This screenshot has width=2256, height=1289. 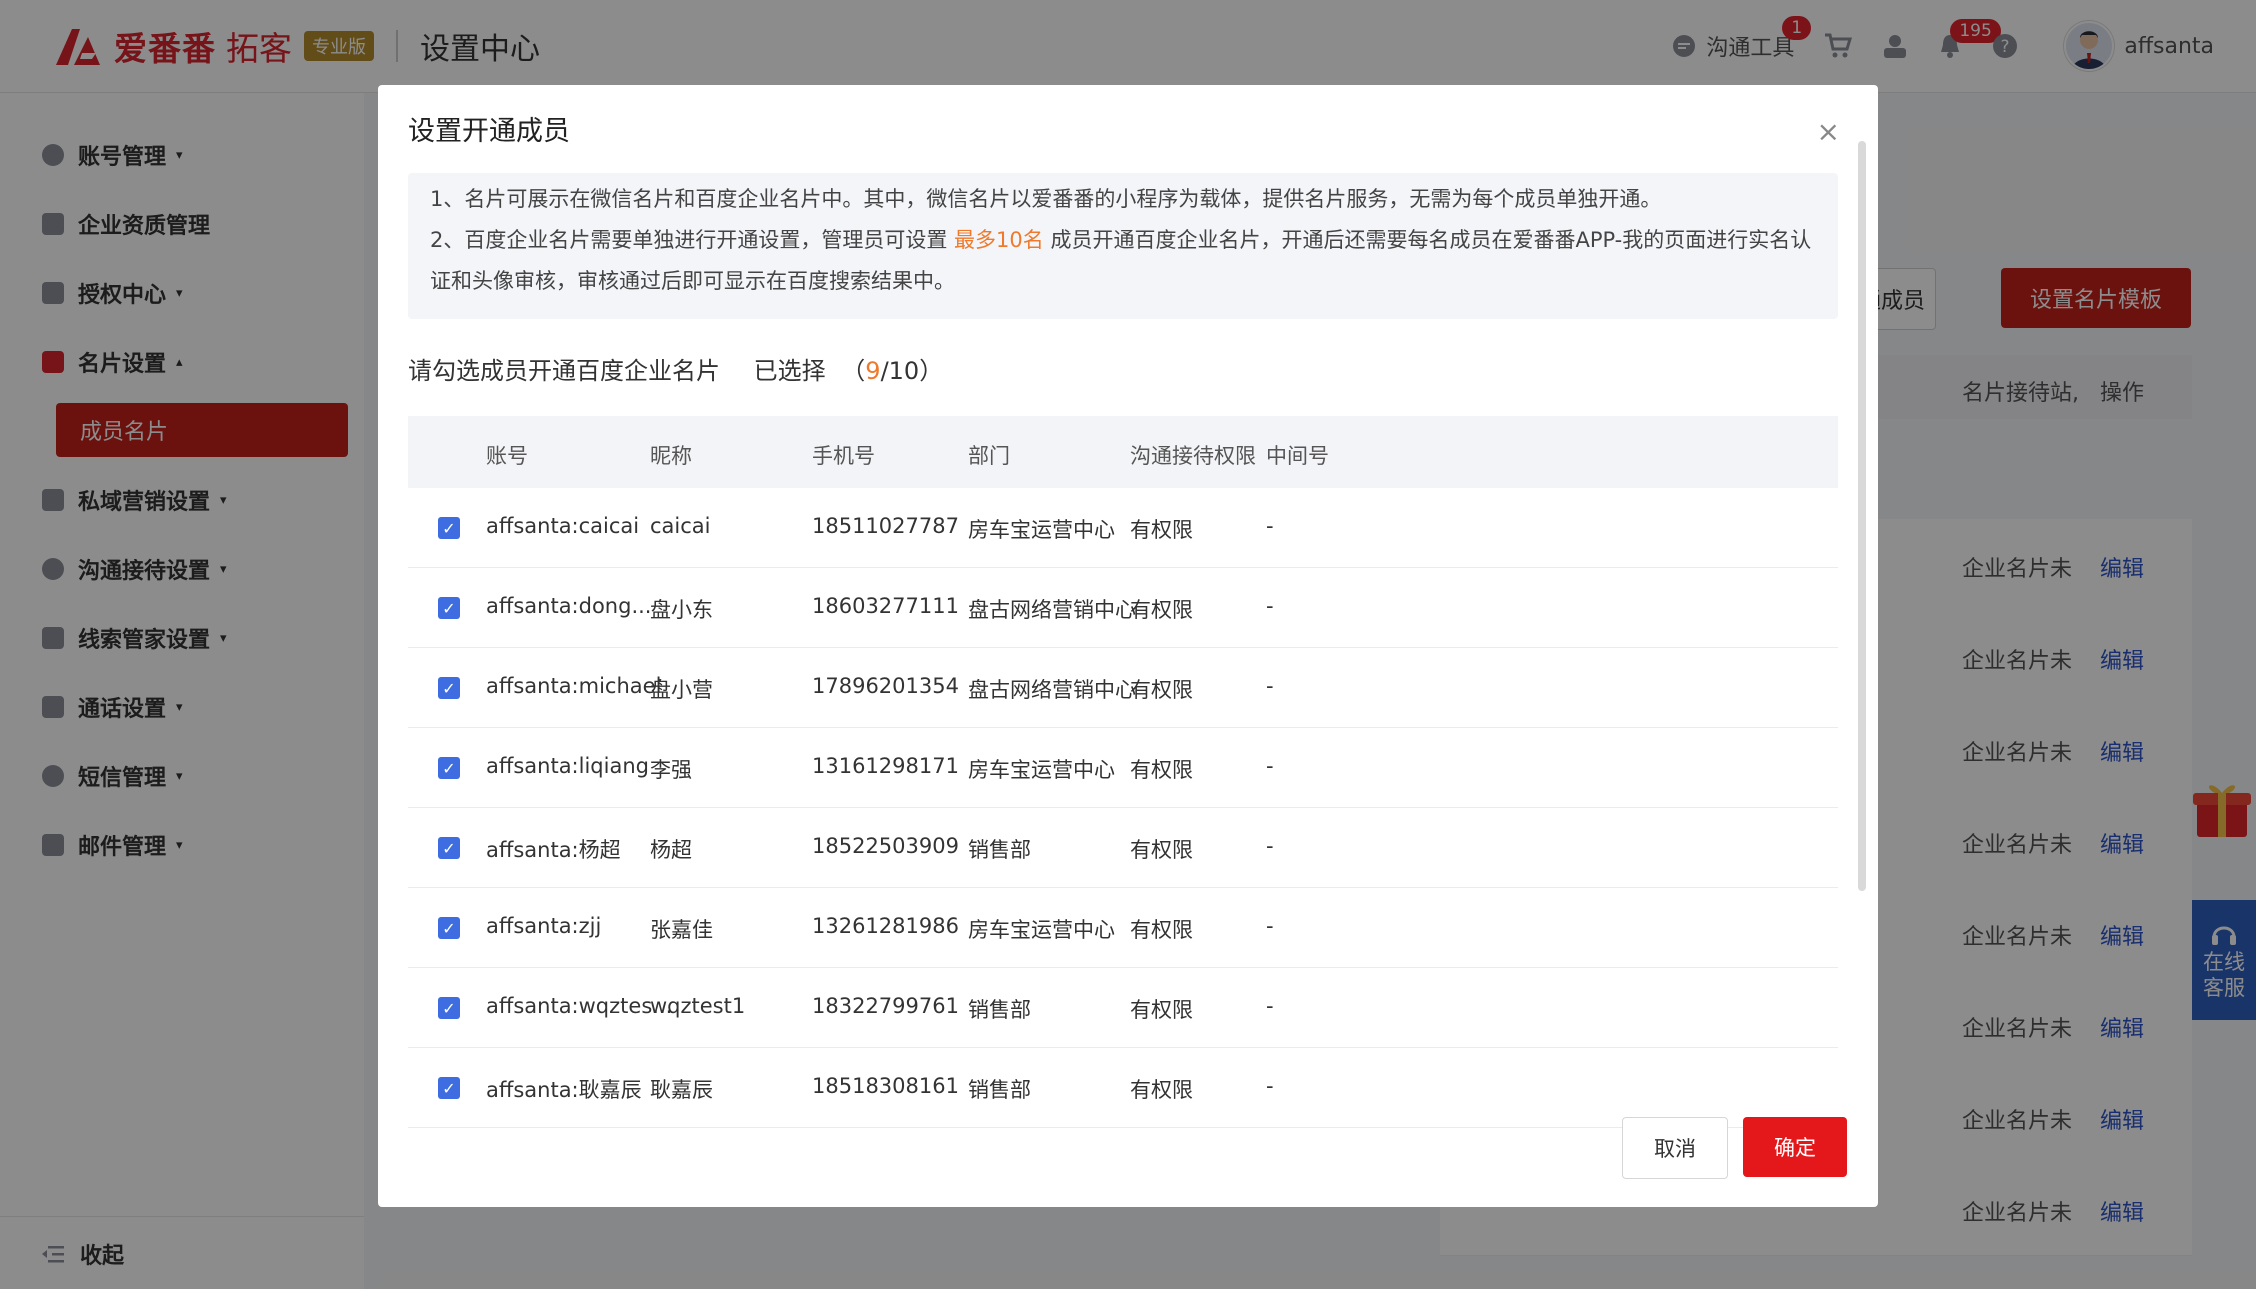 What do you see at coordinates (1193, 456) in the screenshot?
I see `column-header-permission: 沟通接待权限` at bounding box center [1193, 456].